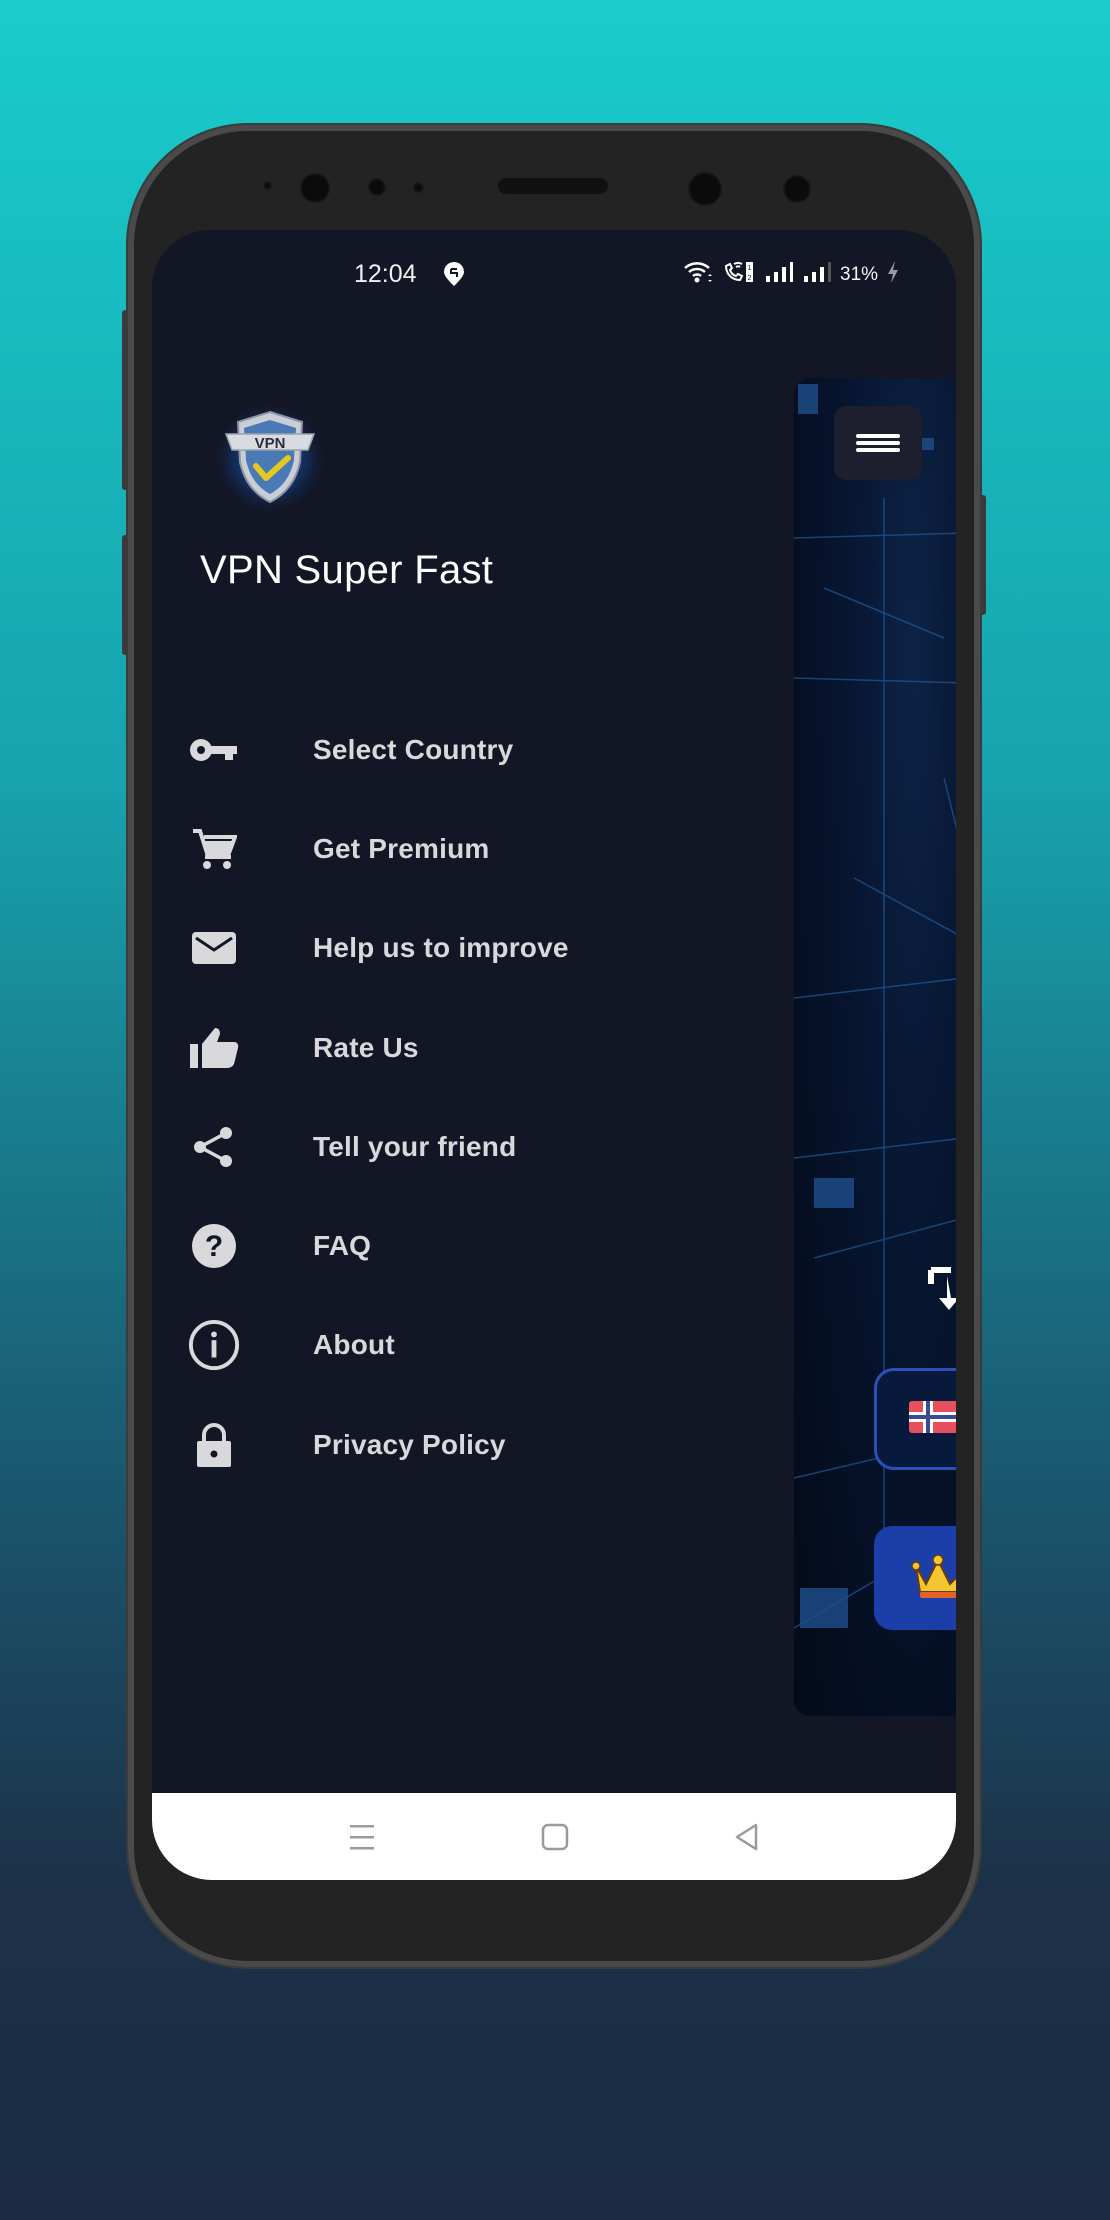  What do you see at coordinates (750, 268) in the screenshot?
I see `svg-text: 1` at bounding box center [750, 268].